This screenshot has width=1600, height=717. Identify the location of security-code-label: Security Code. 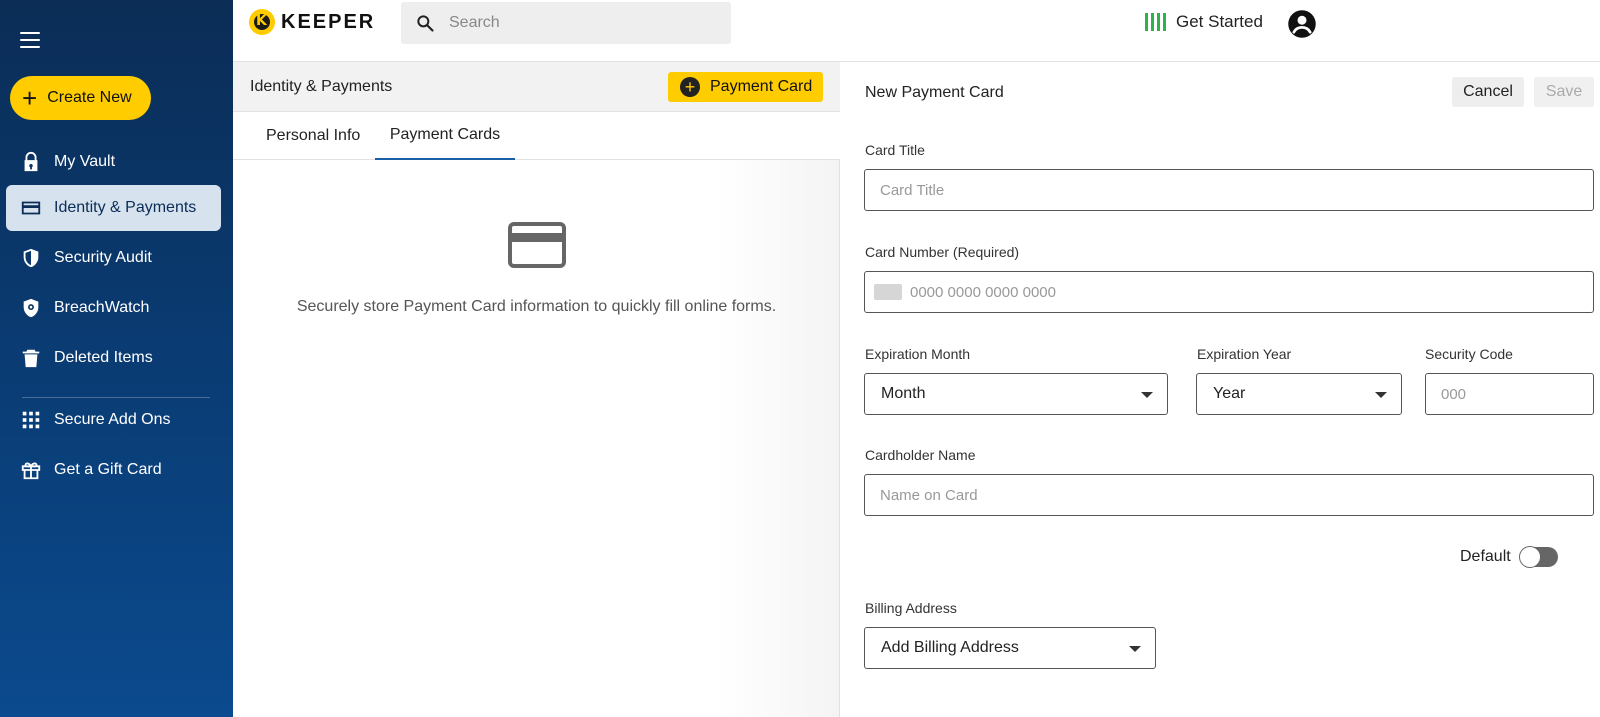
(1469, 354).